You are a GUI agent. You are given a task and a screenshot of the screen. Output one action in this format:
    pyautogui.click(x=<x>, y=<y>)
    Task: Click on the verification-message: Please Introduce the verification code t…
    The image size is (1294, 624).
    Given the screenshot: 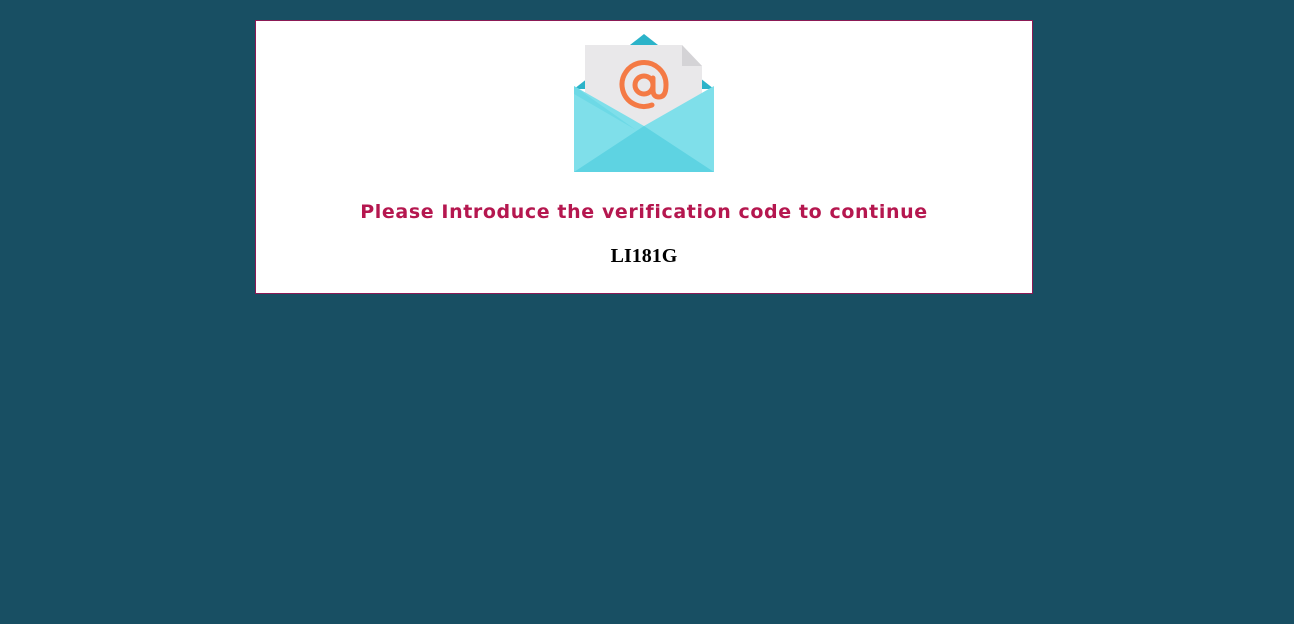 What is the action you would take?
    pyautogui.click(x=644, y=212)
    